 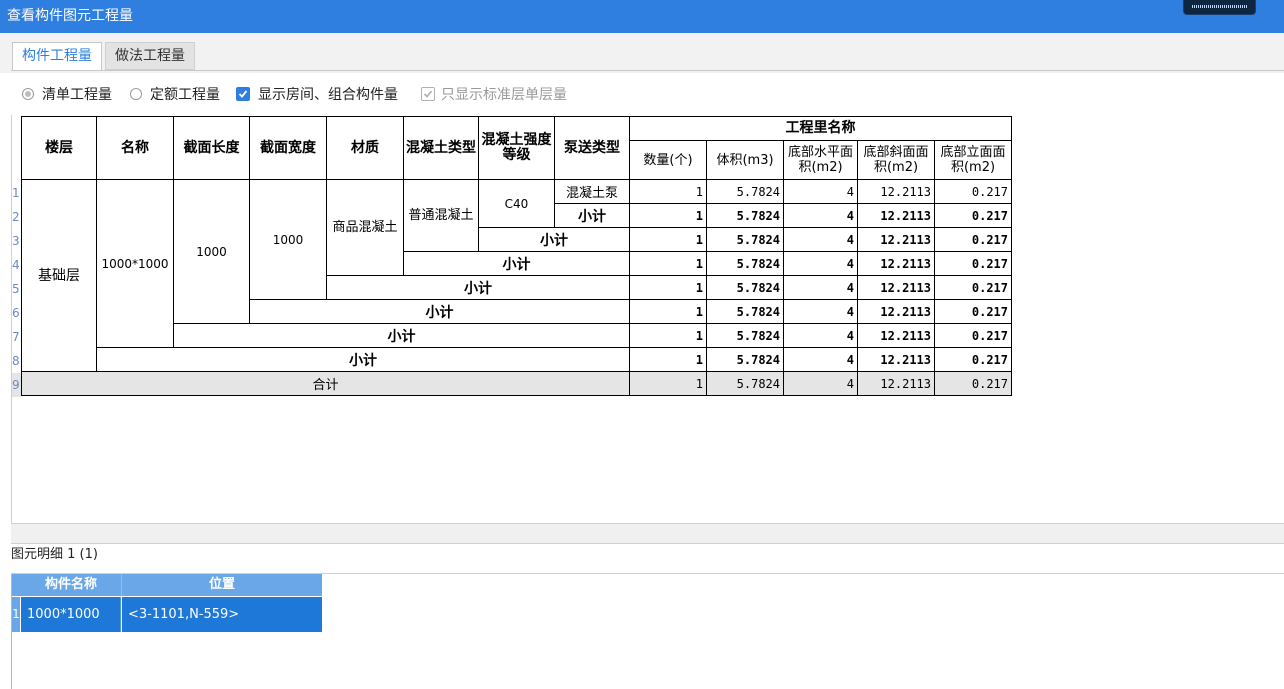 I want to click on cell-concrete-type: 普通混凝土, so click(x=441, y=215).